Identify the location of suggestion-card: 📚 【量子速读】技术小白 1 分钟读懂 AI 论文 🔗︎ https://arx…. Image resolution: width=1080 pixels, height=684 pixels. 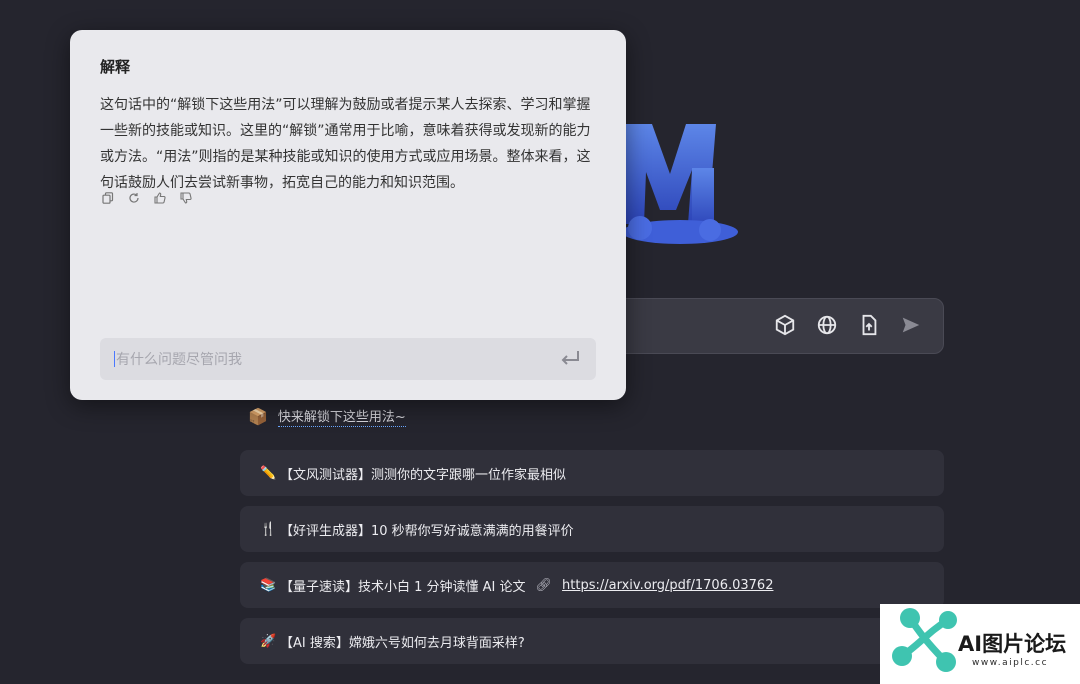
(592, 585).